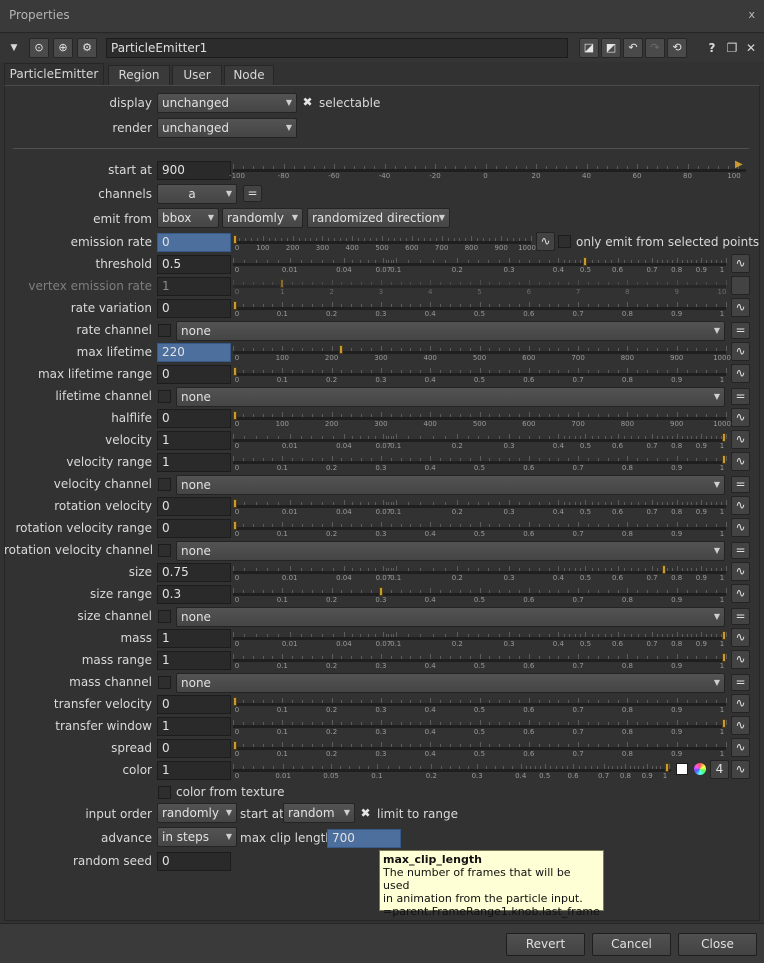 Image resolution: width=764 pixels, height=963 pixels. Describe the element at coordinates (164, 330) in the screenshot. I see `rate-channel-checkbox` at that location.